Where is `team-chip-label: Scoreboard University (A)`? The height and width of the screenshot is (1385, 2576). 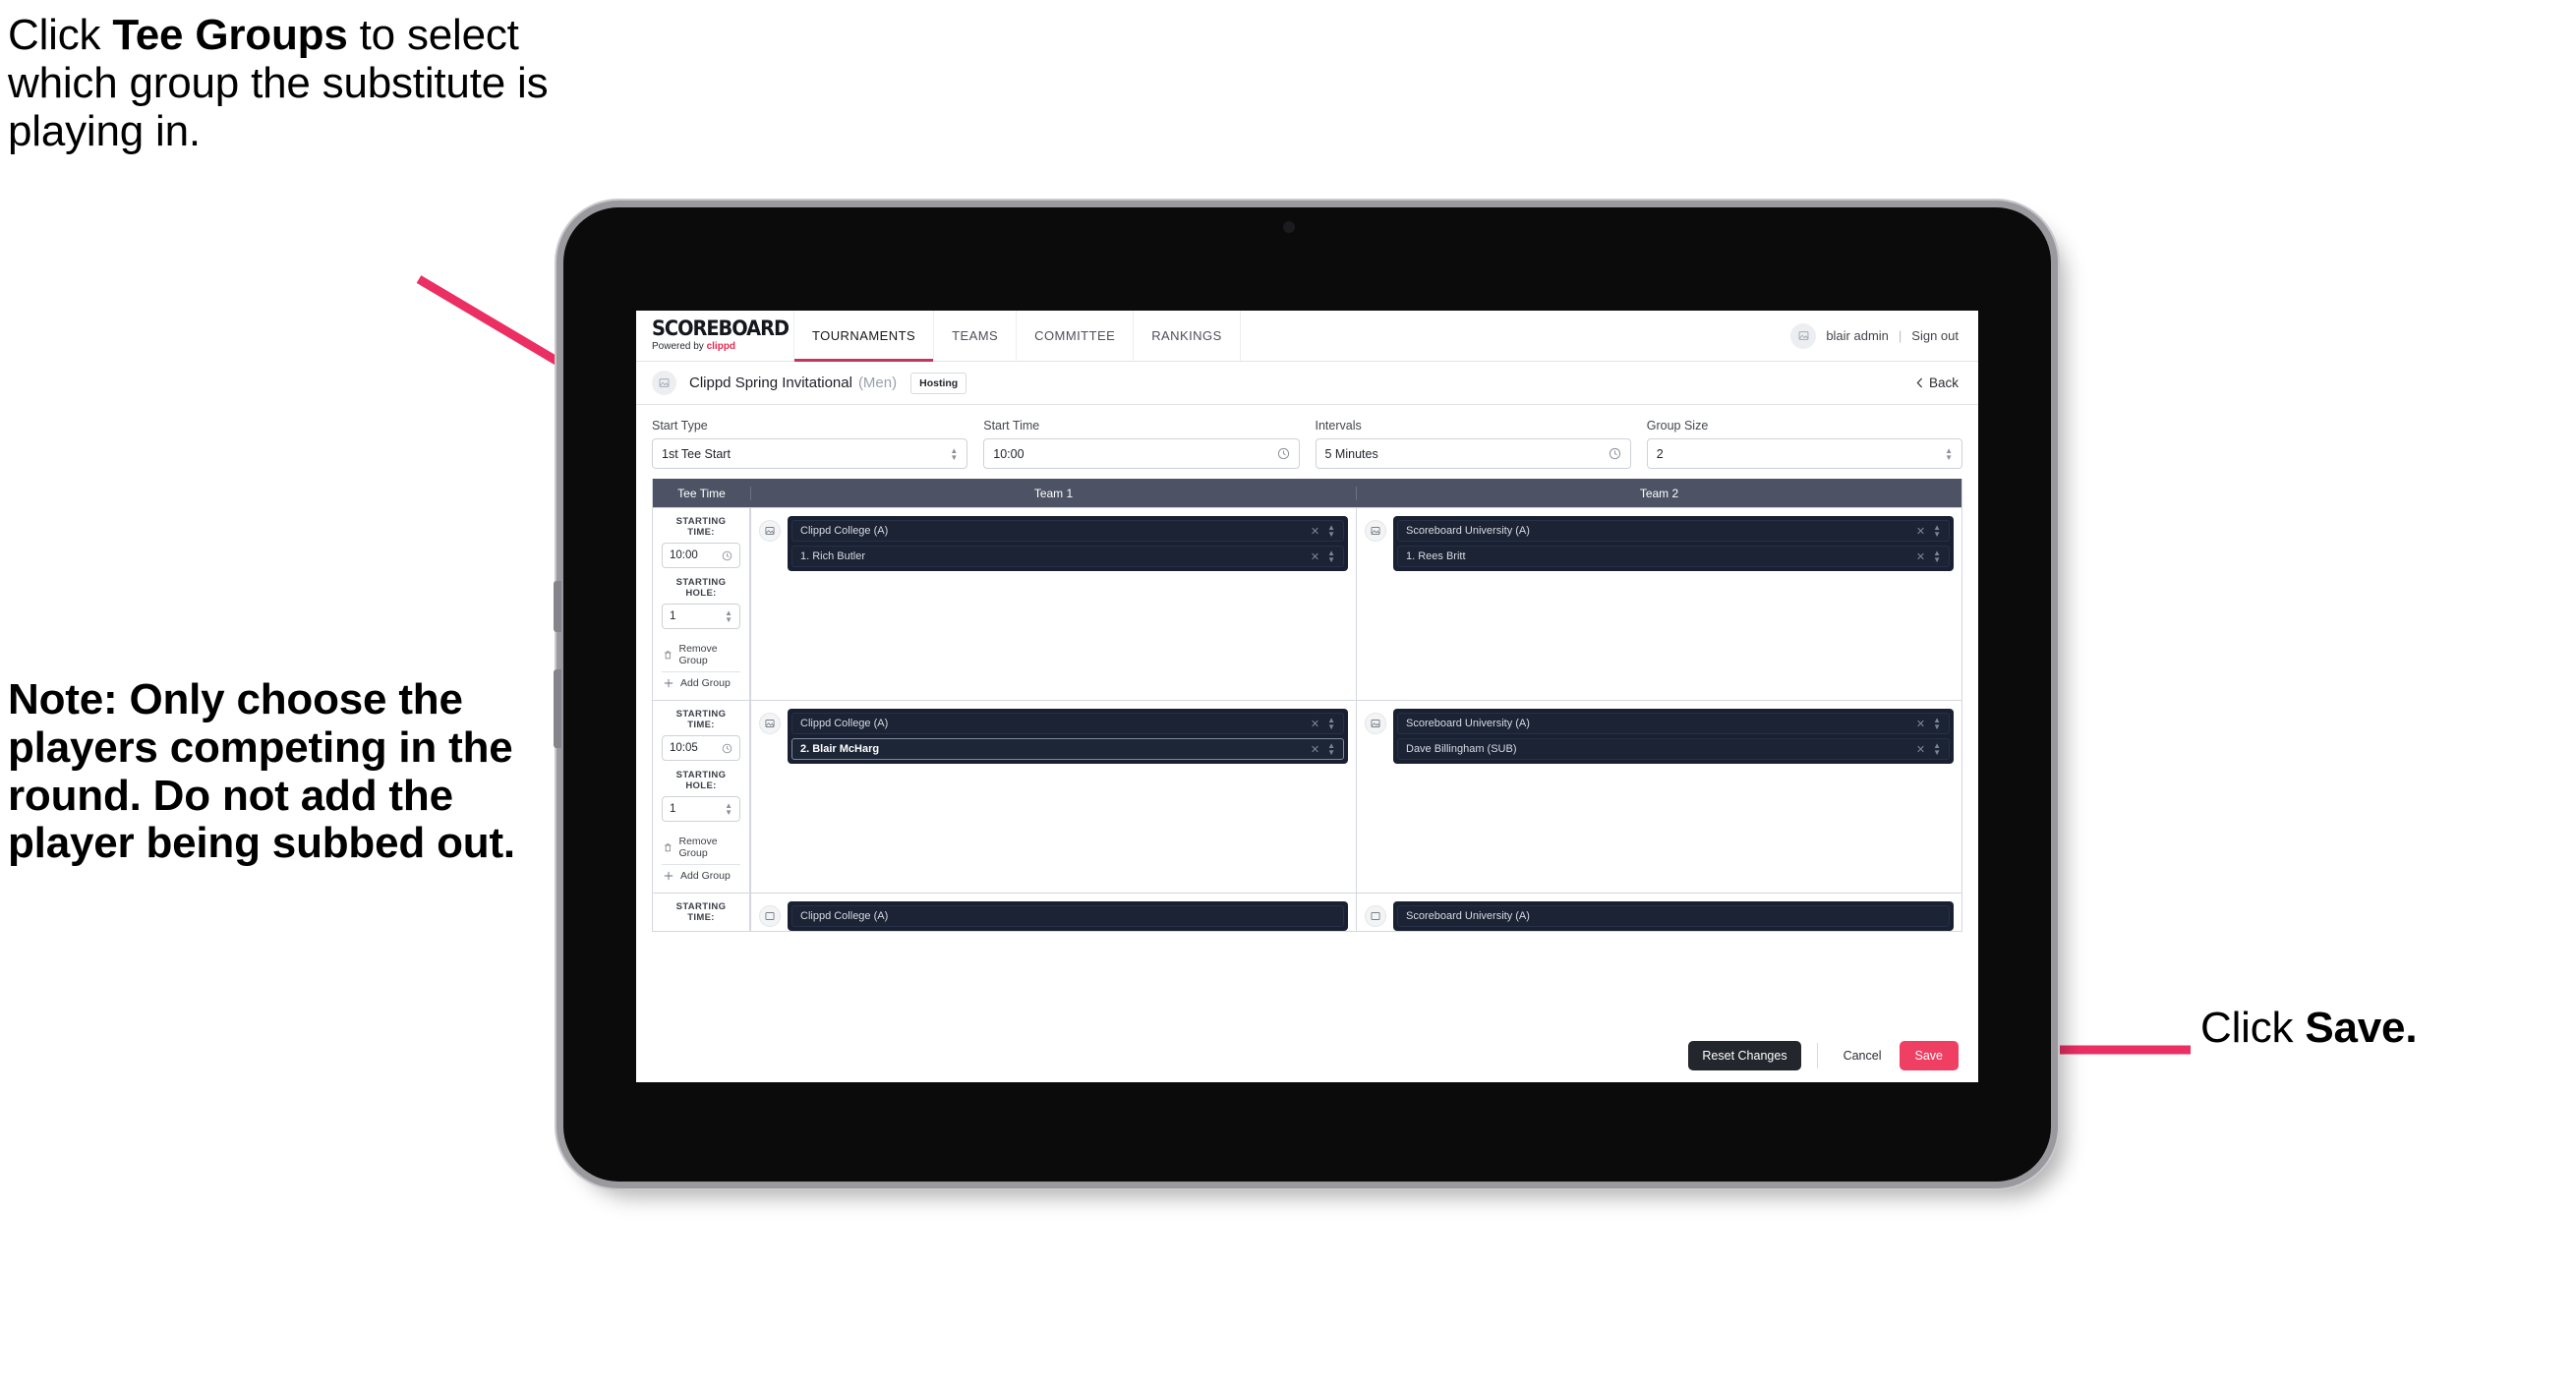
team-chip-label: Scoreboard University (A) is located at coordinates (1468, 531).